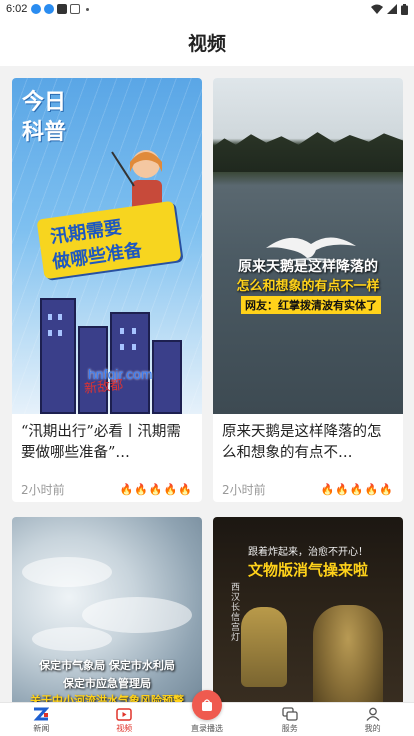 This screenshot has width=414, height=736. I want to click on wifi-icon, so click(377, 9).